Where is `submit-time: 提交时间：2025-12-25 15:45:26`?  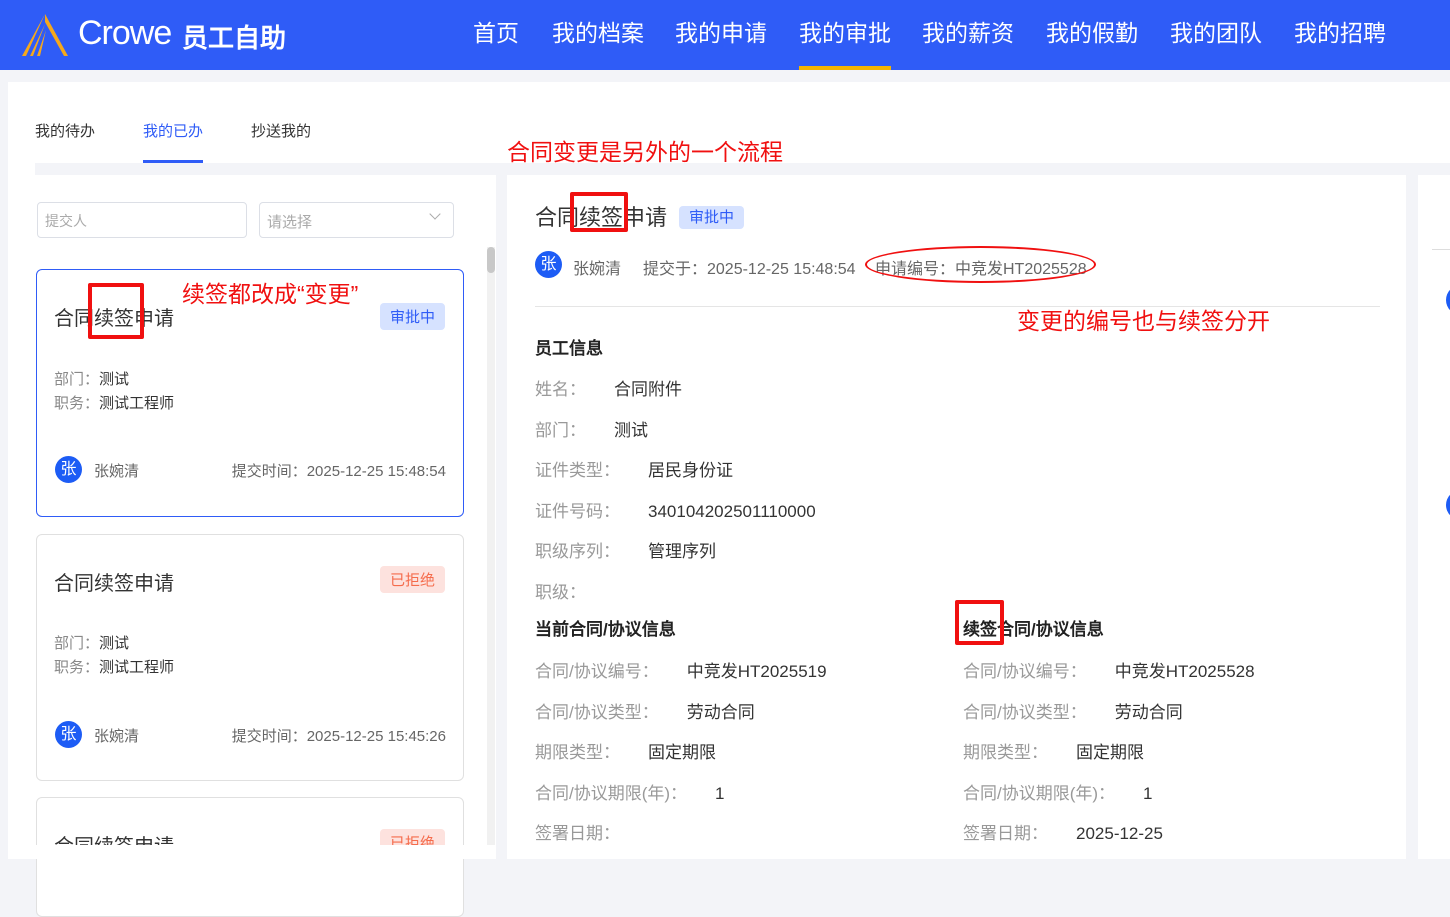
submit-time: 提交时间：2025-12-25 15:45:26 is located at coordinates (338, 736).